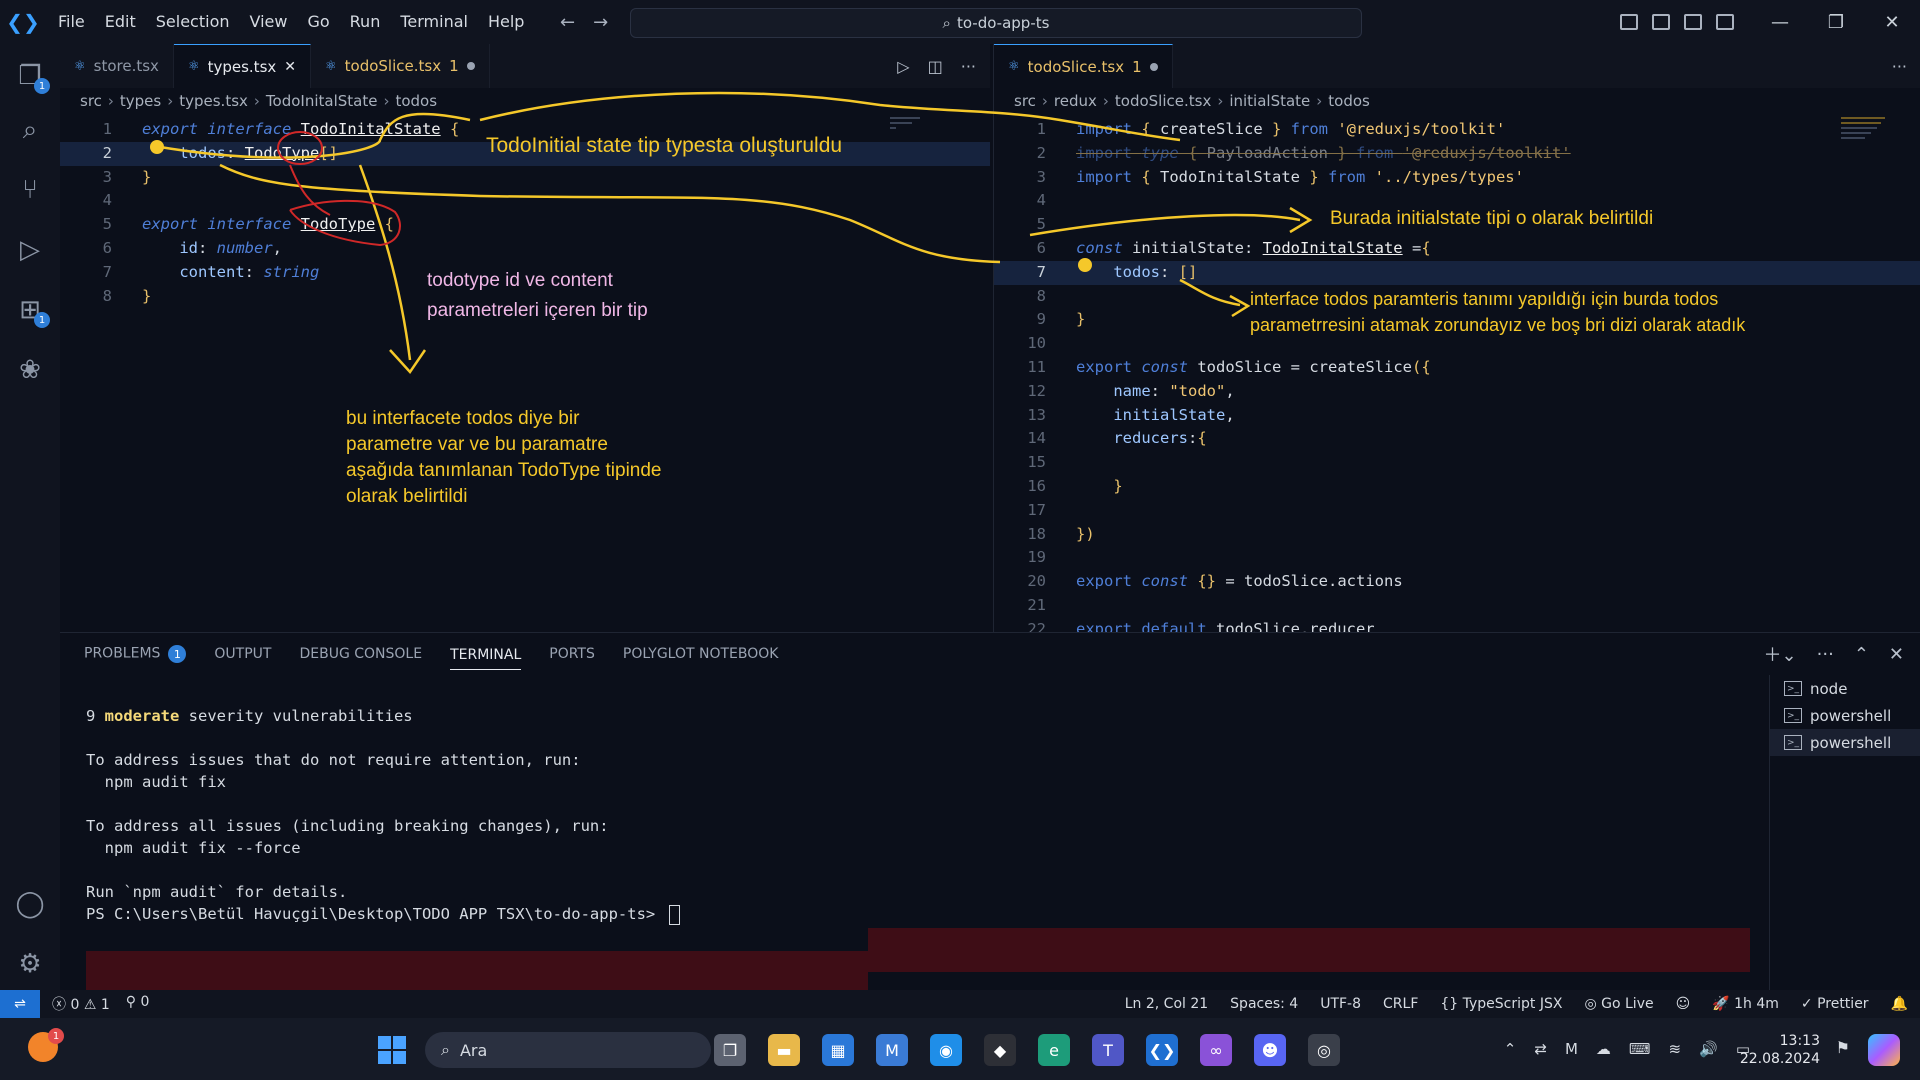 The width and height of the screenshot is (1920, 1080). Describe the element at coordinates (1457, 392) in the screenshot. I see `code-line: 12 name: "todo",` at that location.